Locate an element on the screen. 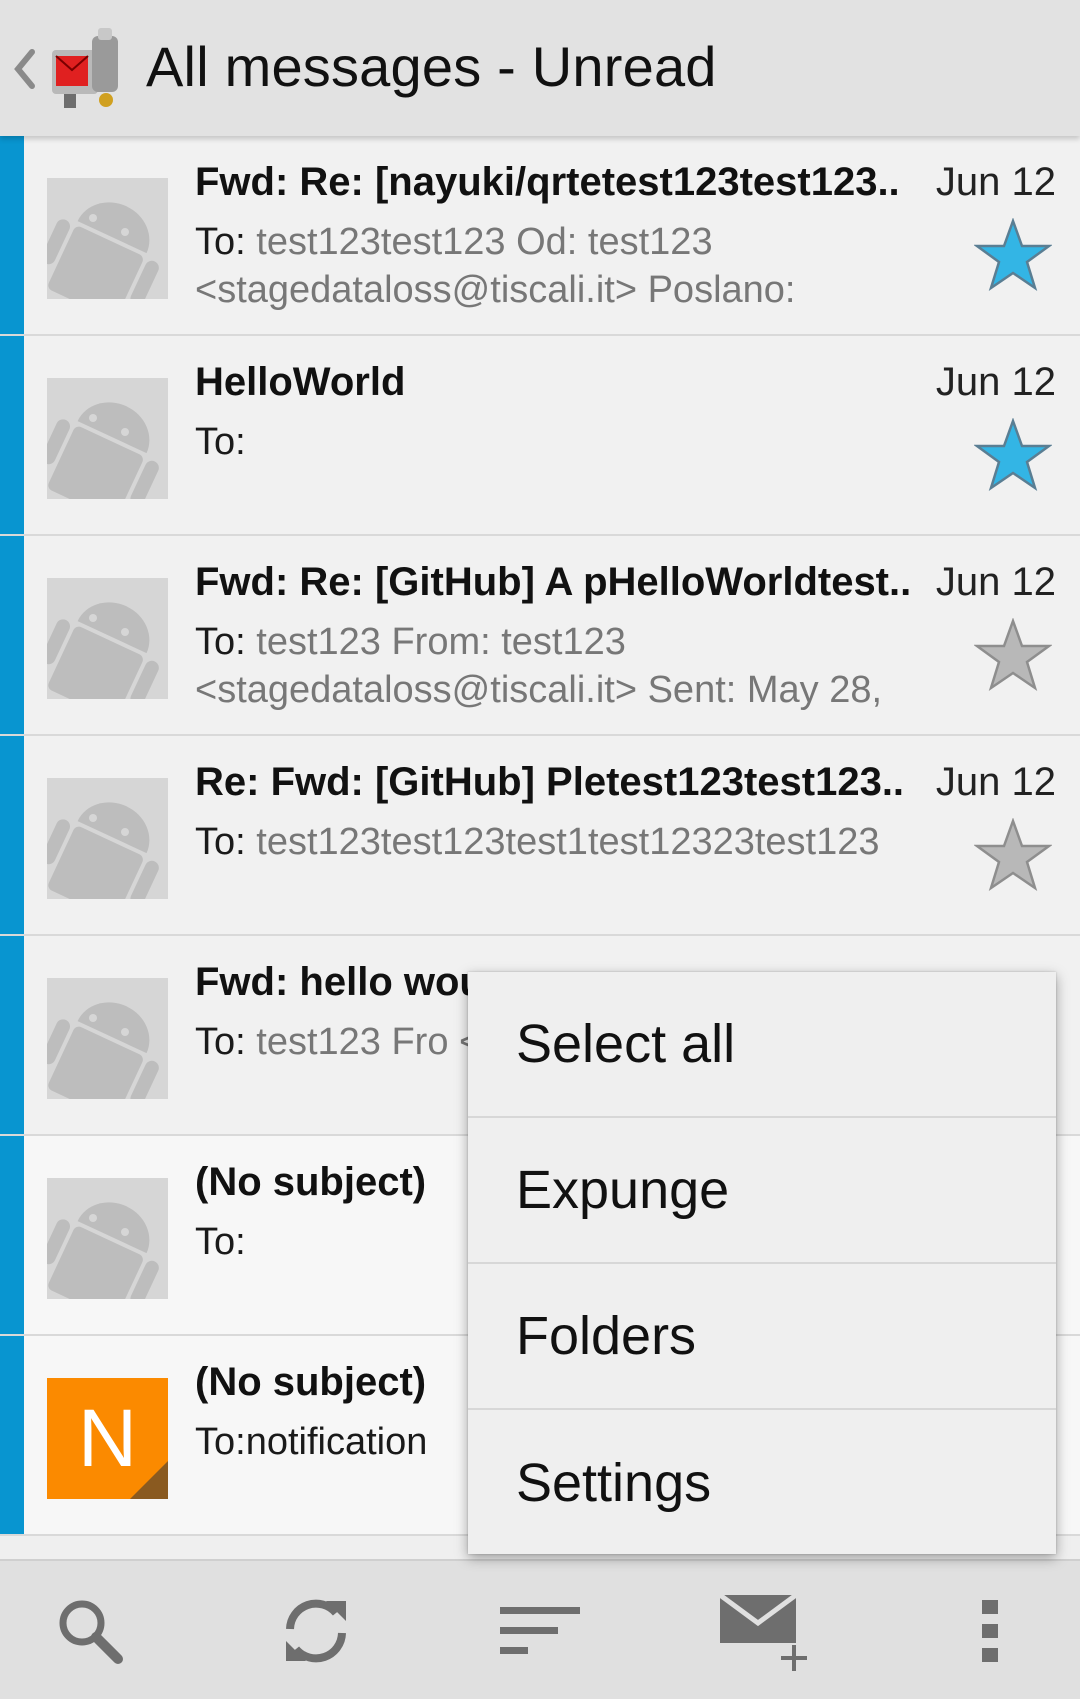 The width and height of the screenshot is (1080, 1699). refresh-button is located at coordinates (316, 1630).